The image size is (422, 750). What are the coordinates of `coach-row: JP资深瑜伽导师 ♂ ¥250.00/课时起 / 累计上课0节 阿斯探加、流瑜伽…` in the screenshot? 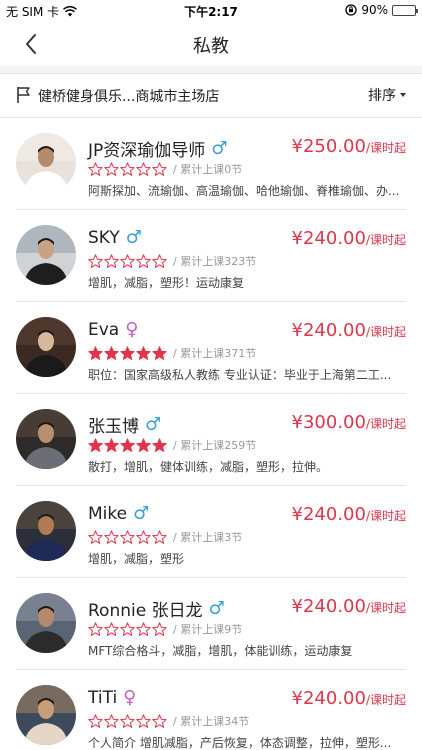 It's located at (211, 164).